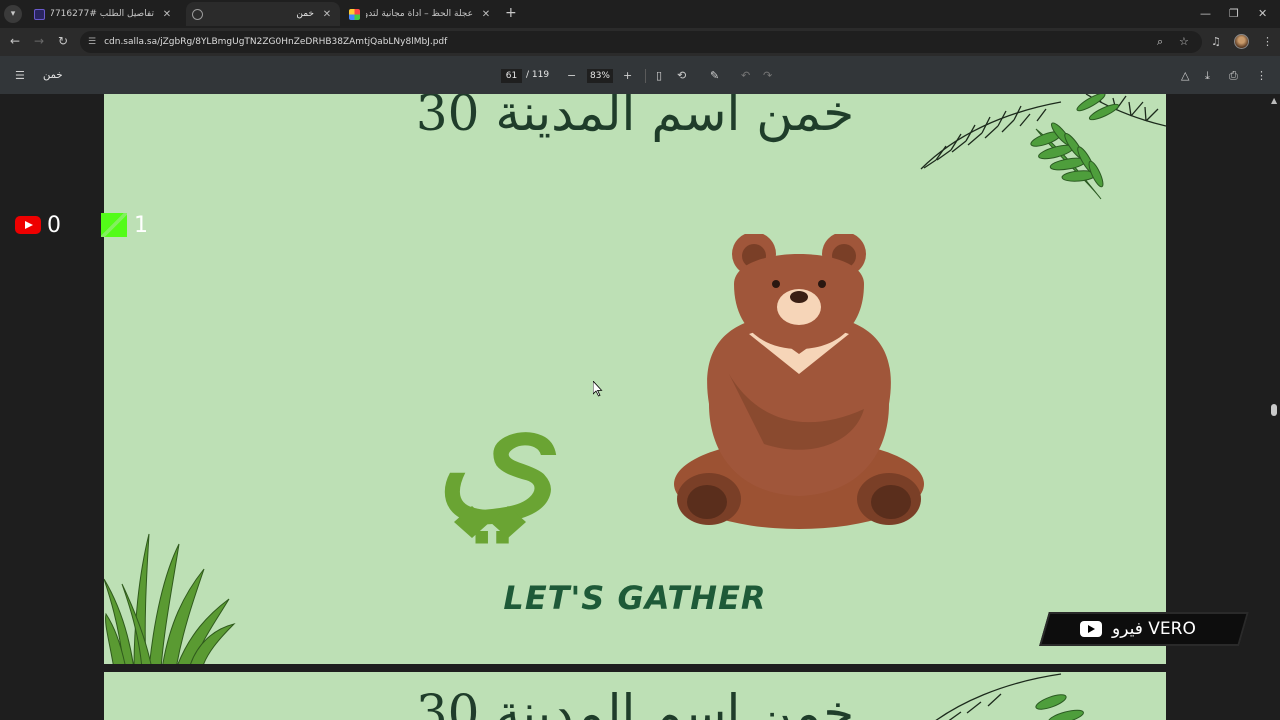 Image resolution: width=1280 pixels, height=720 pixels. I want to click on bear-illustration, so click(799, 381).